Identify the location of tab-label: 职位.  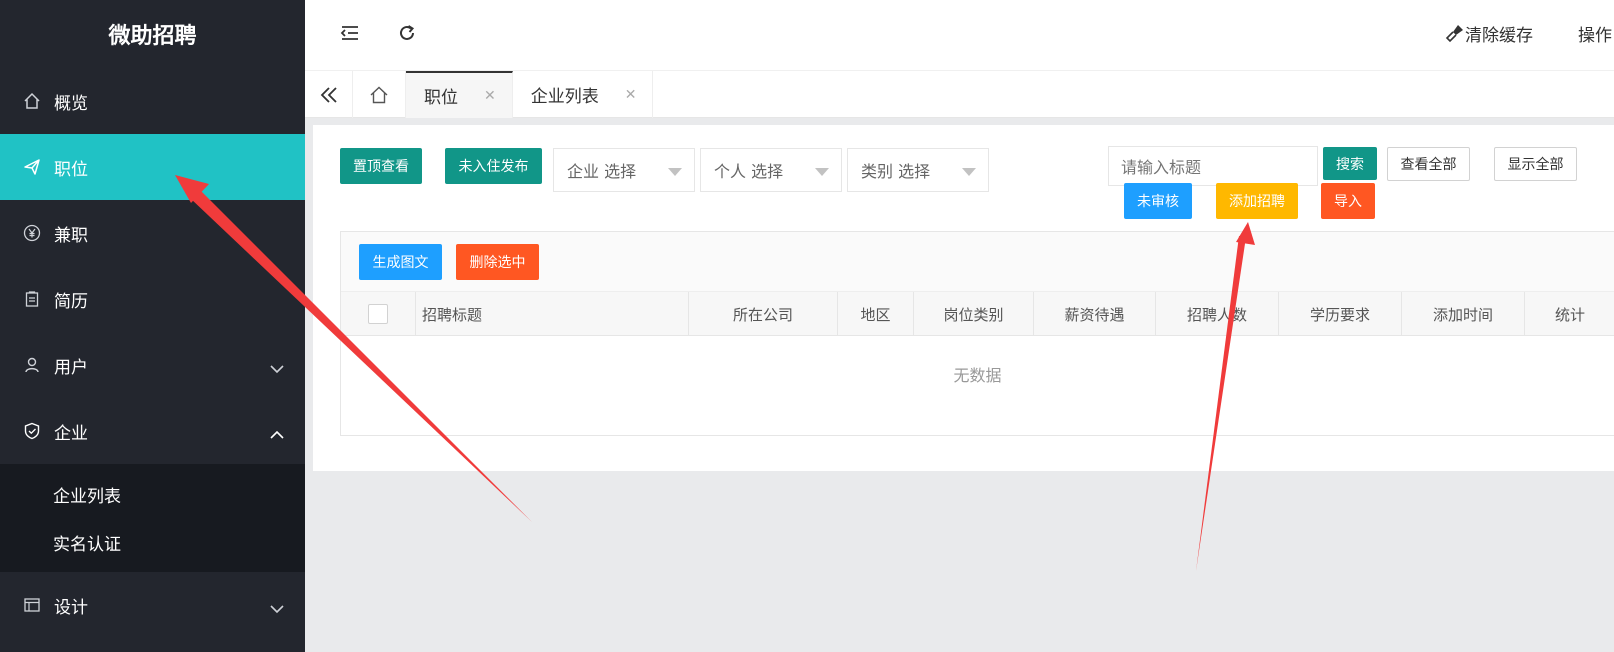
(441, 98).